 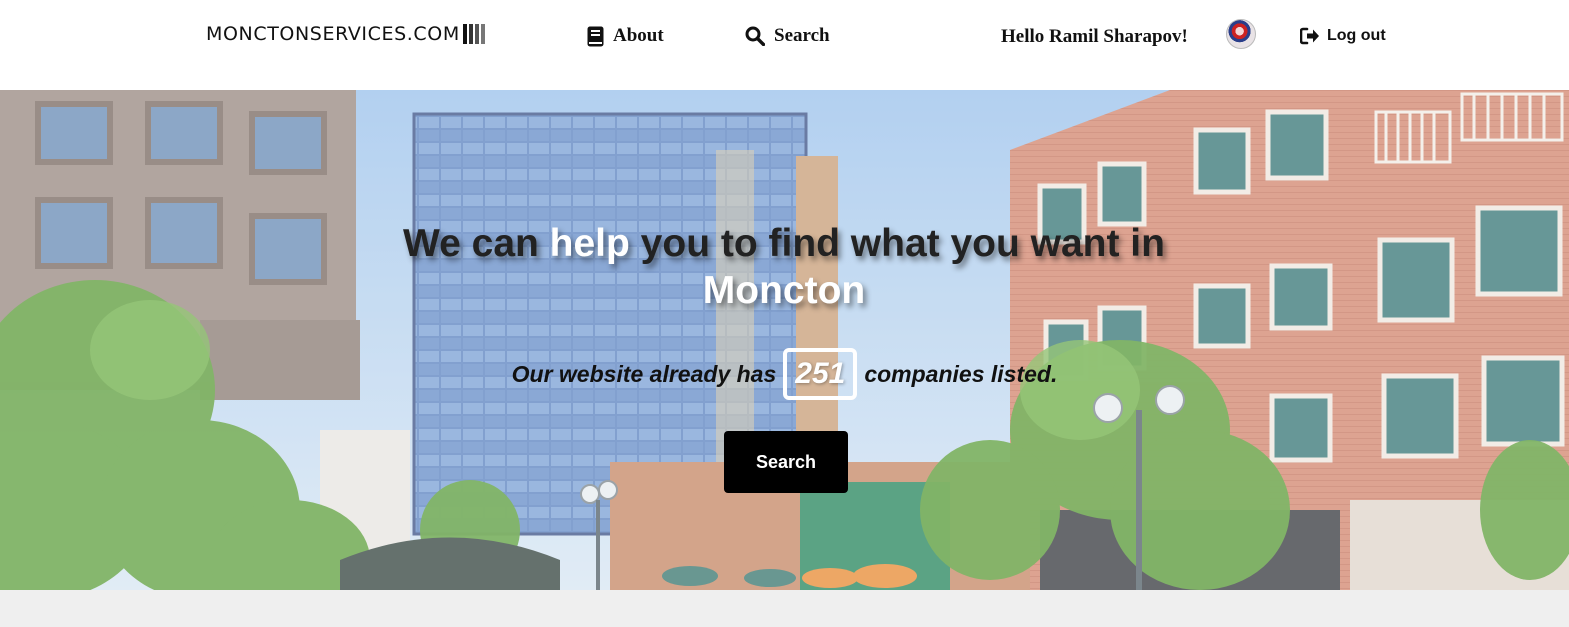 I want to click on logout-button: Log out, so click(x=1343, y=36).